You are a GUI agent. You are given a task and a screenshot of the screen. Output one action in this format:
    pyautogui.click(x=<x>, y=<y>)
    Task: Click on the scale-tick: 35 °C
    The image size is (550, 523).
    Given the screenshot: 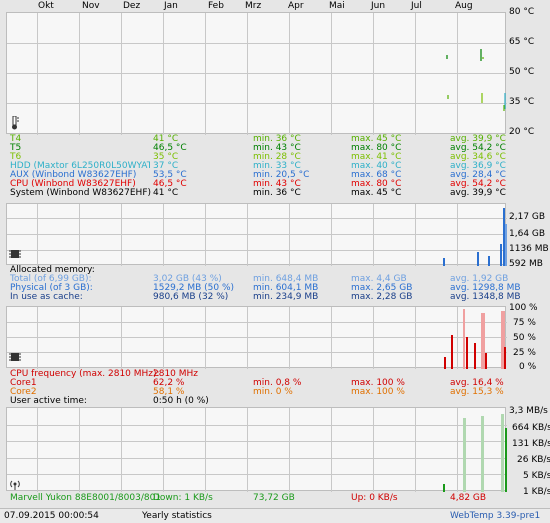 What is the action you would take?
    pyautogui.click(x=522, y=102)
    